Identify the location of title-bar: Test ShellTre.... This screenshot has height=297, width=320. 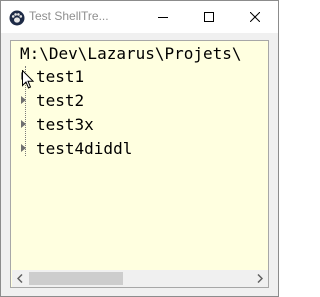
(139, 17).